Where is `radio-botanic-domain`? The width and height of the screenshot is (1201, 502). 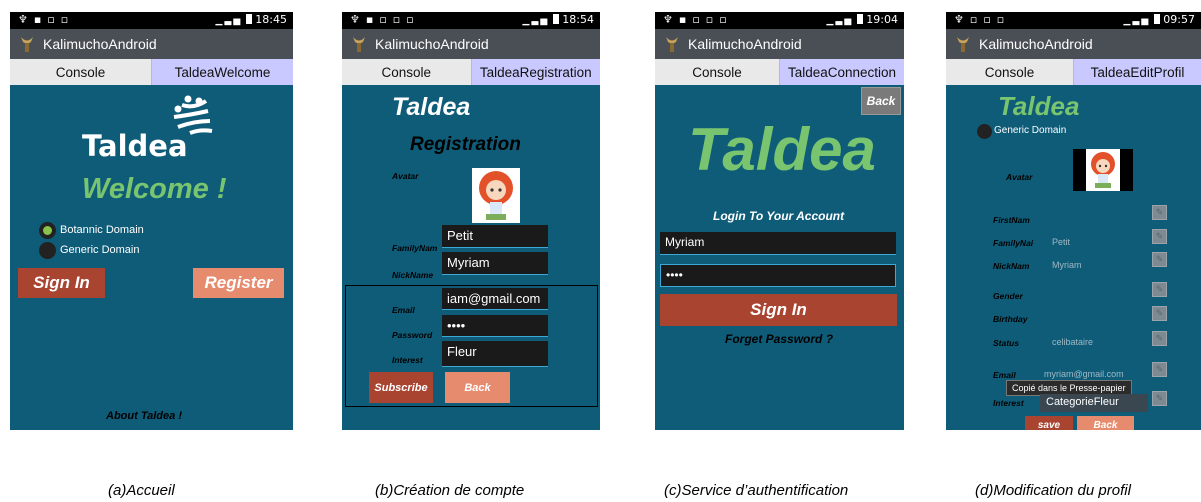
radio-botanic-domain is located at coordinates (47, 230).